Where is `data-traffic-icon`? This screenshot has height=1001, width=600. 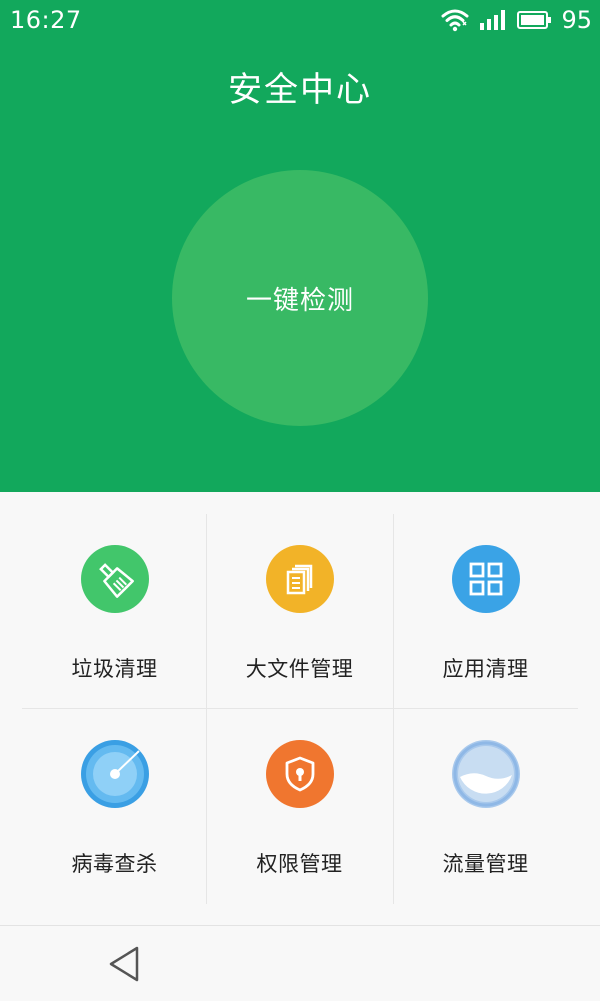
data-traffic-icon is located at coordinates (485, 774).